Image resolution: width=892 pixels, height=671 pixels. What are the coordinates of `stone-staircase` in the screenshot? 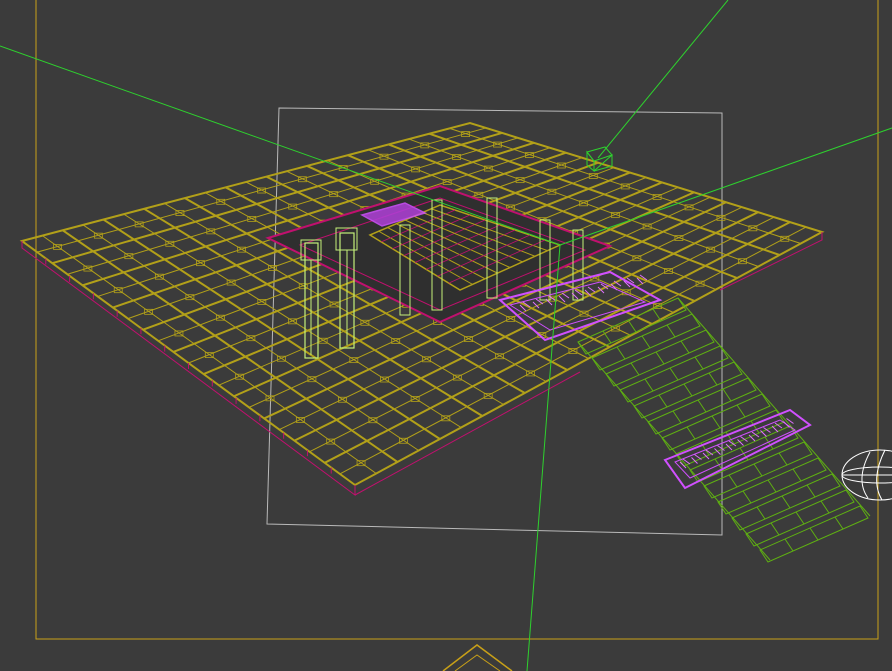 It's located at (724, 430).